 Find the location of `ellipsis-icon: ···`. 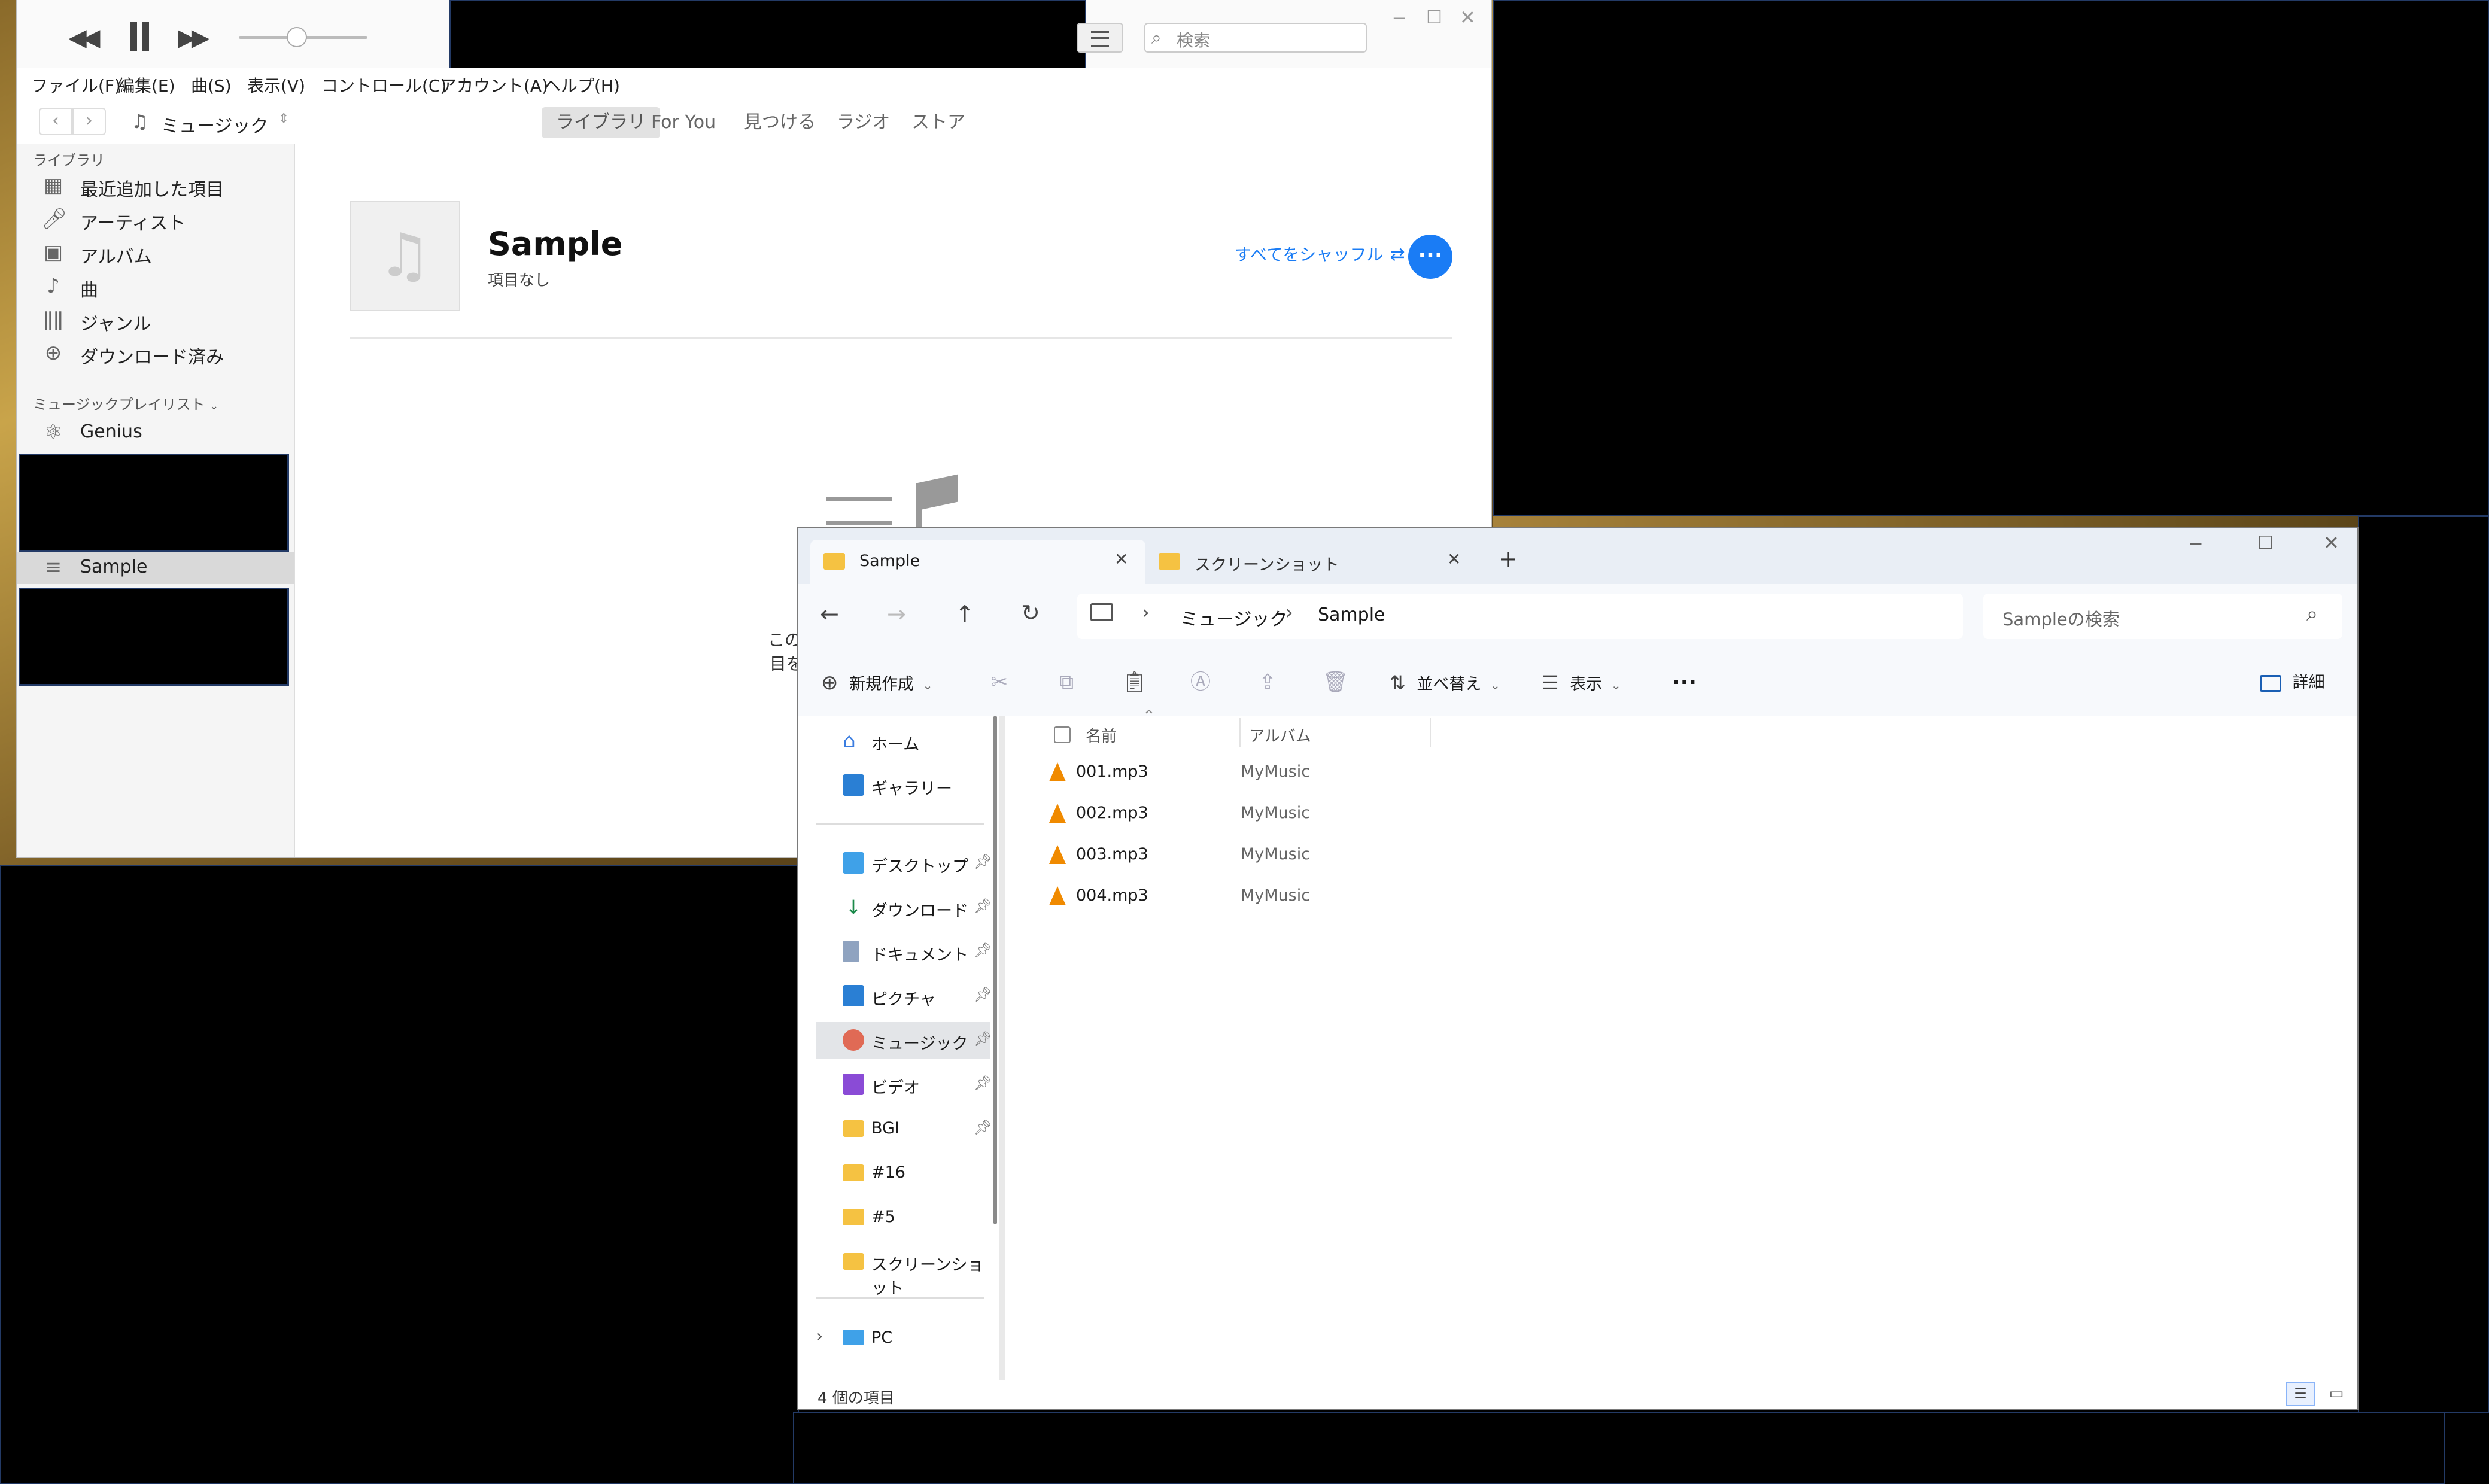

ellipsis-icon: ··· is located at coordinates (1684, 682).